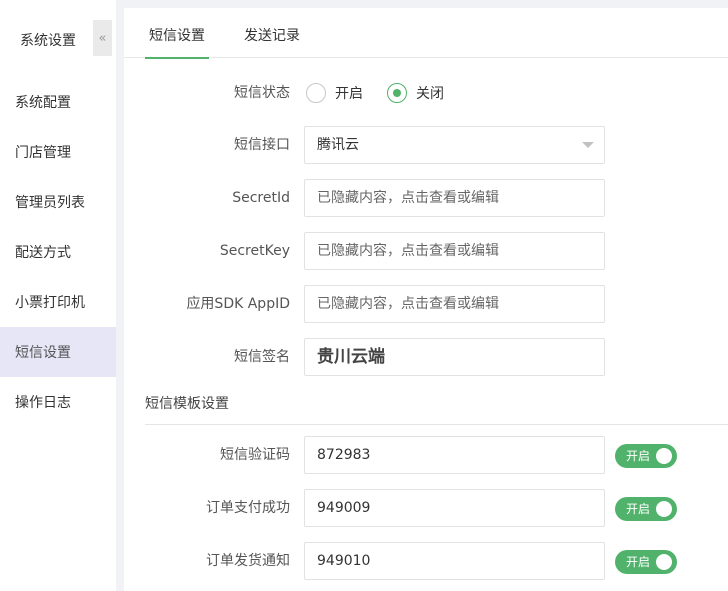  What do you see at coordinates (316, 93) in the screenshot?
I see `radio-enable` at bounding box center [316, 93].